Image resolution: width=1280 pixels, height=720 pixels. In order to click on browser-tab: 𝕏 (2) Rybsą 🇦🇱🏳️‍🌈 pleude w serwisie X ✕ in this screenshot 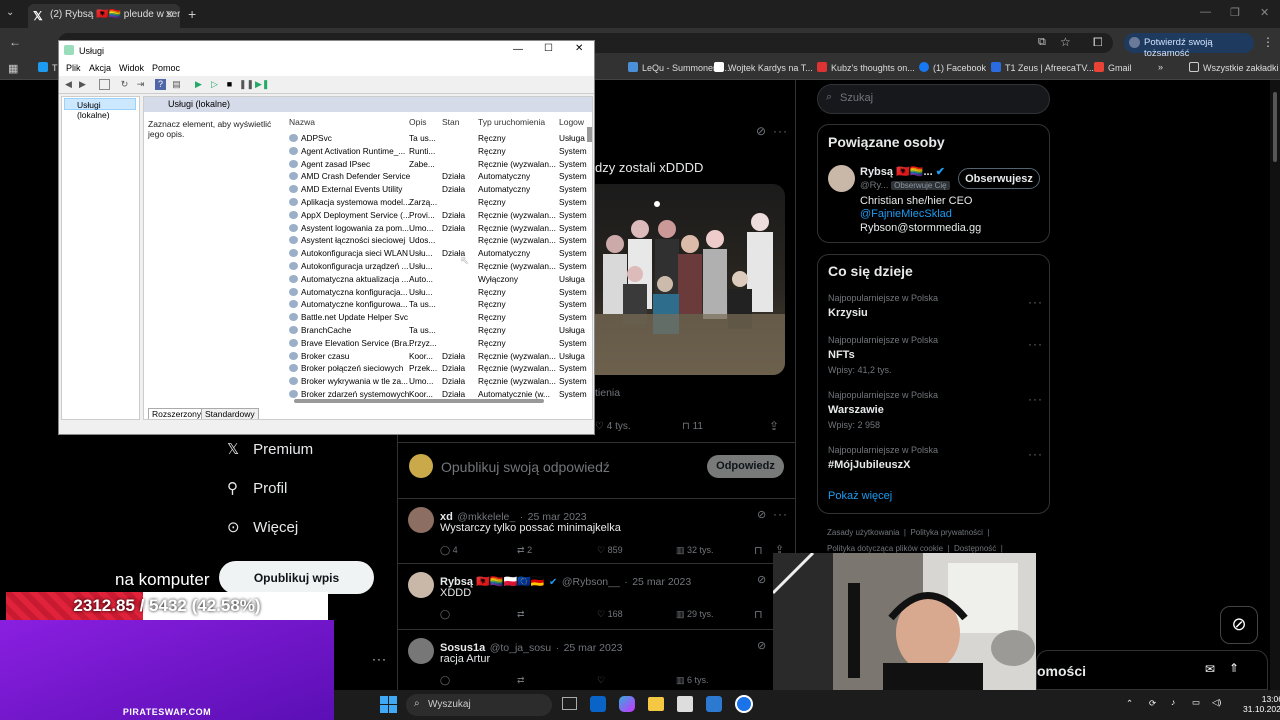, I will do `click(104, 16)`.